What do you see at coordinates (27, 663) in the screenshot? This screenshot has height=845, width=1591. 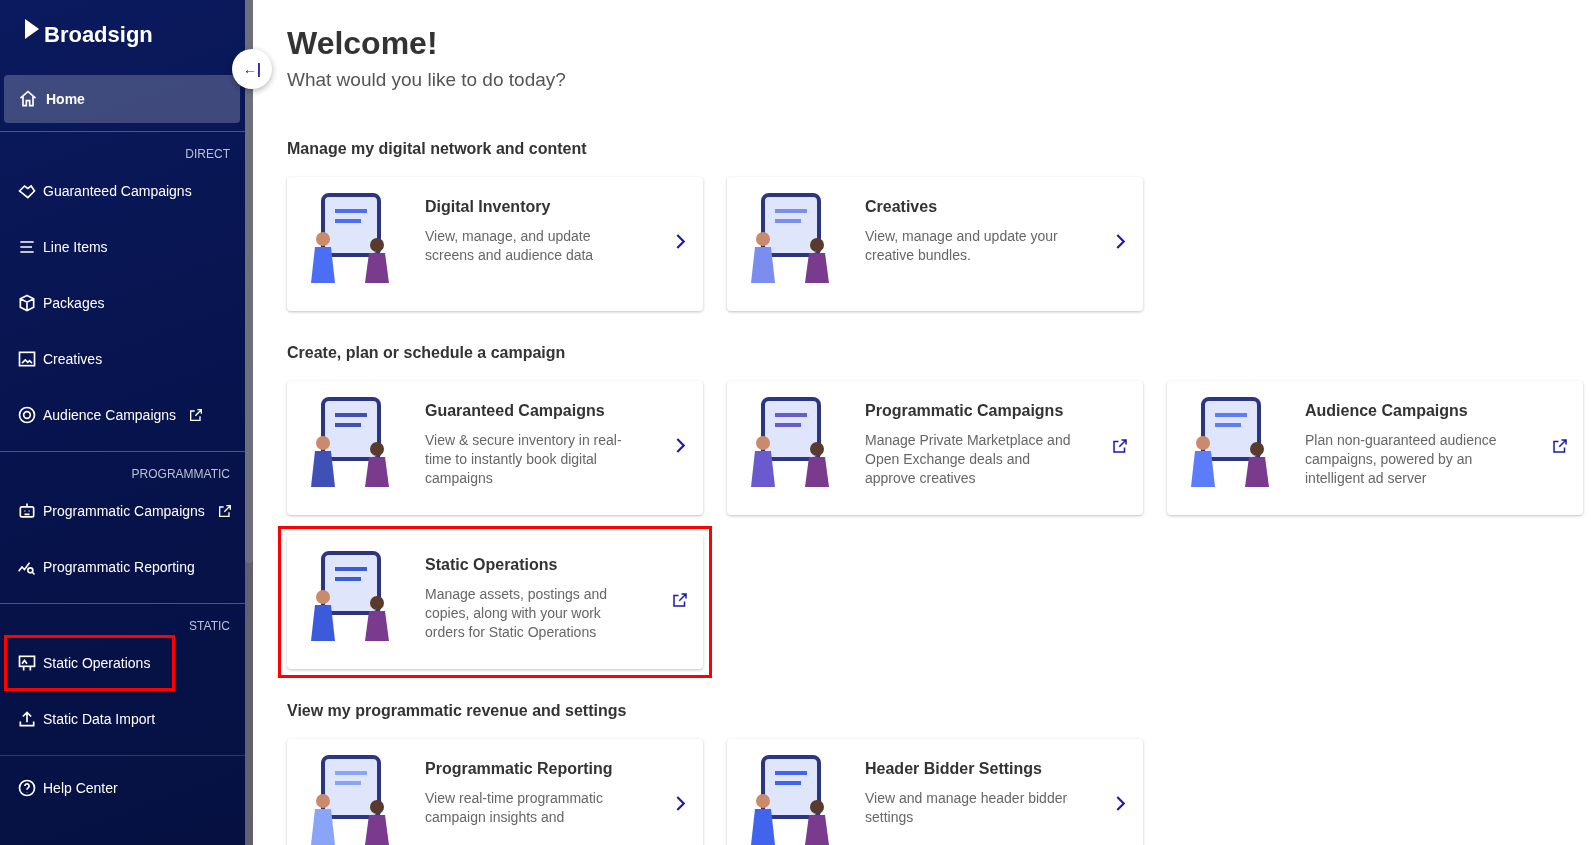 I see `billboard-icon` at bounding box center [27, 663].